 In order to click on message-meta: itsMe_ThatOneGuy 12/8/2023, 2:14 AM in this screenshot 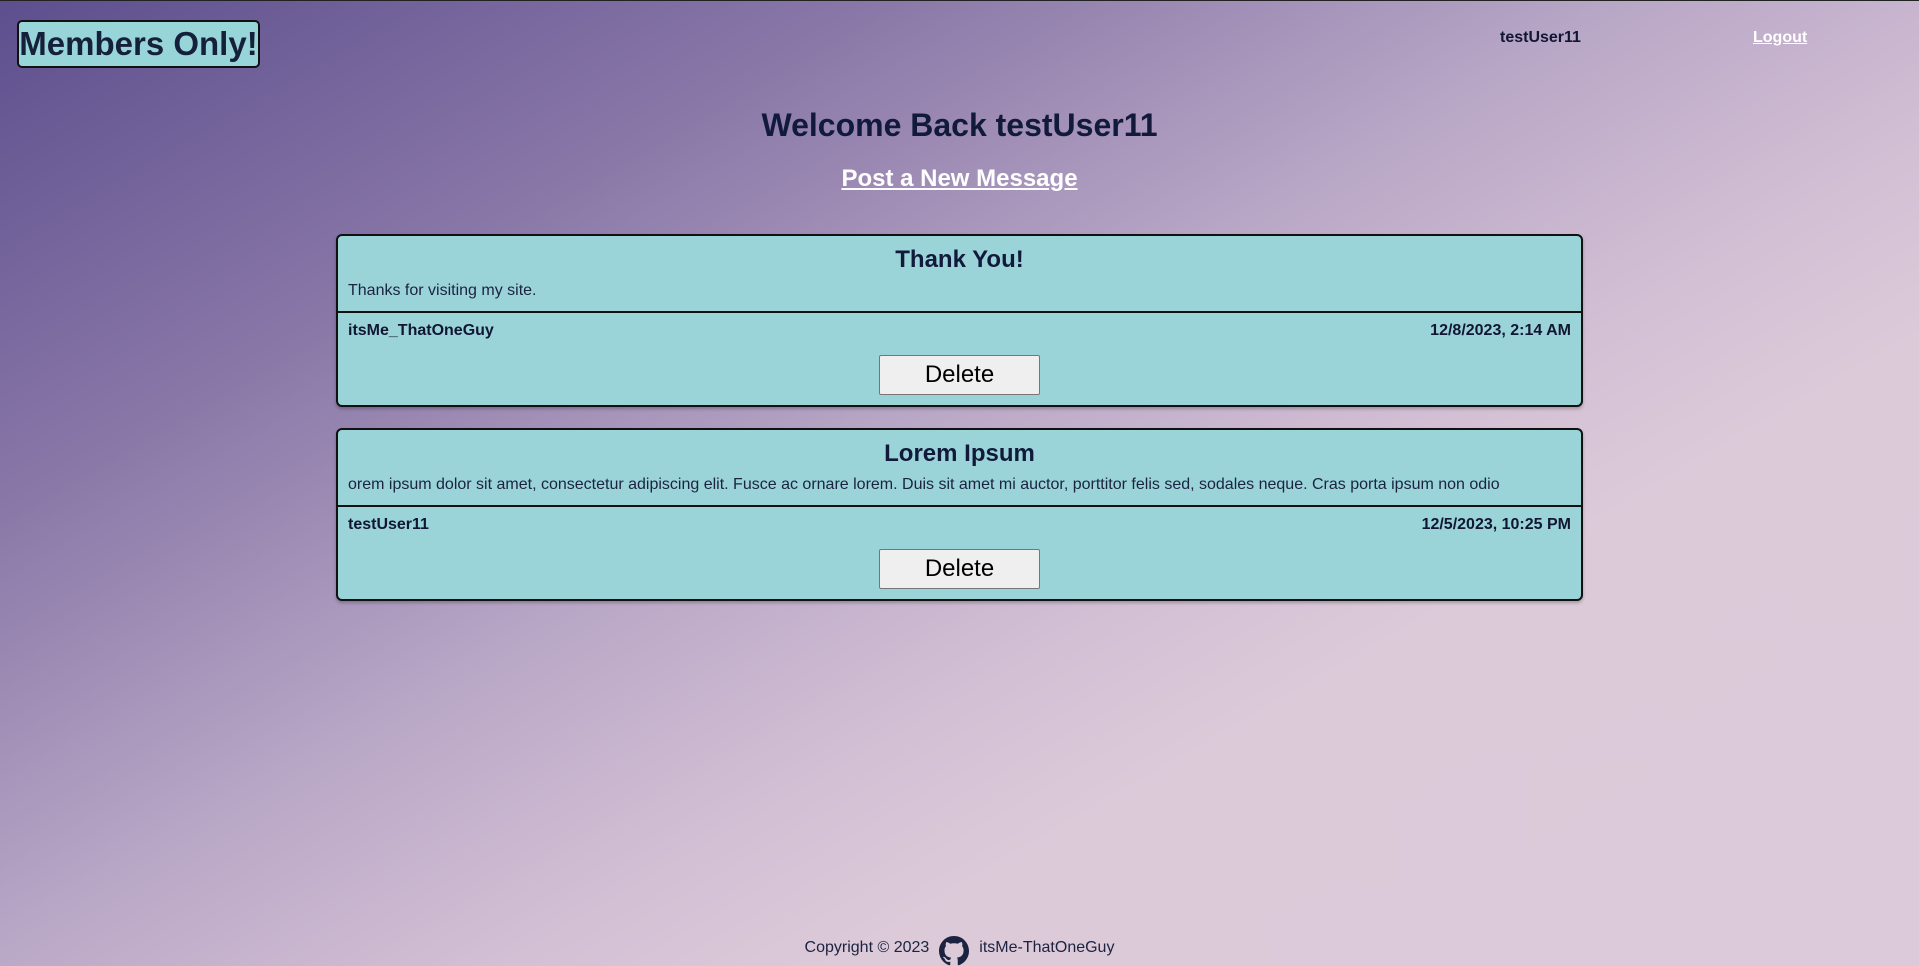, I will do `click(959, 331)`.